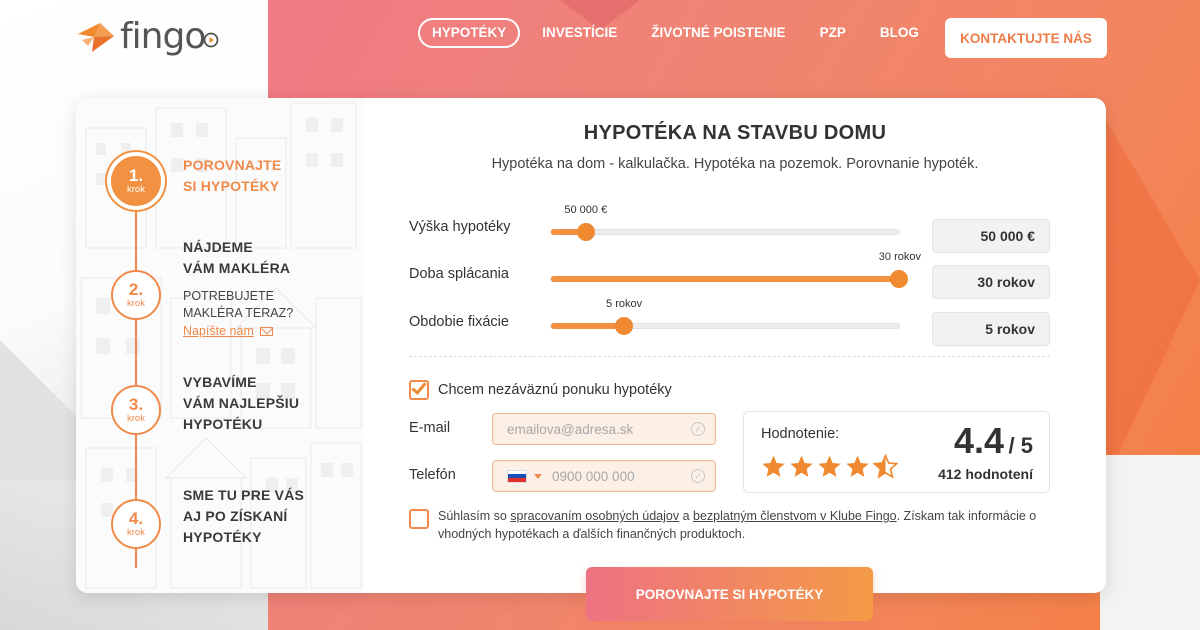 This screenshot has width=1200, height=630. What do you see at coordinates (97, 37) in the screenshot?
I see `logo-bird-icon` at bounding box center [97, 37].